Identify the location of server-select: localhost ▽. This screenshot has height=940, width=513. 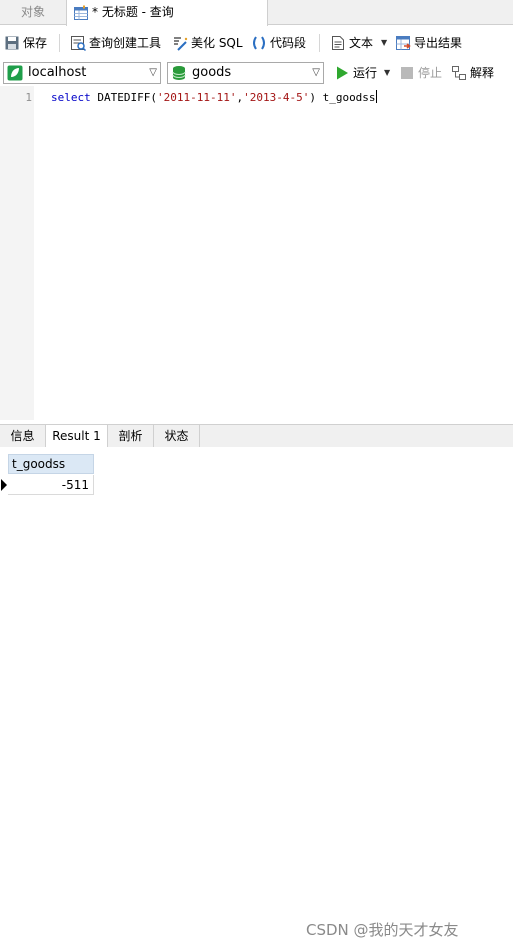
(82, 73).